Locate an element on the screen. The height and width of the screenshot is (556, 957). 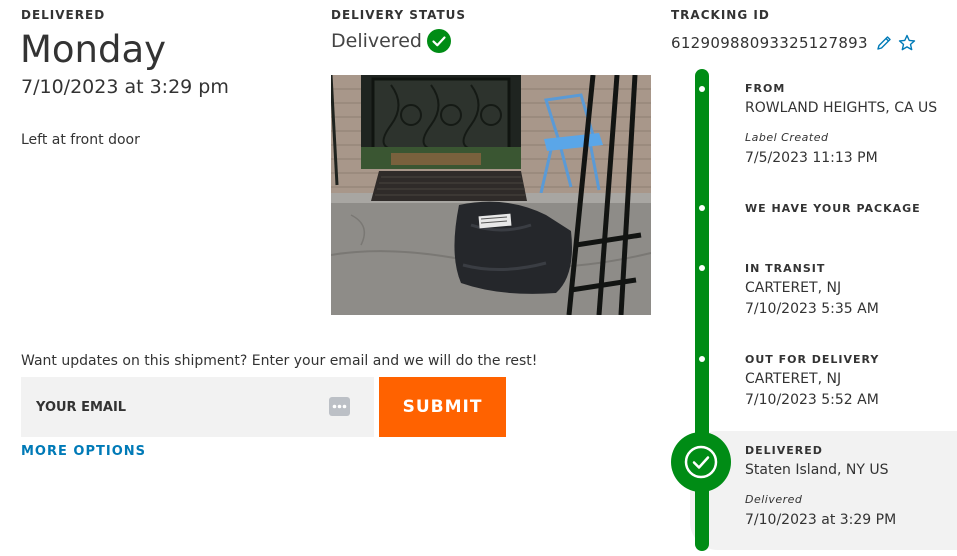
timeline-event-location: Staten Island, NY US is located at coordinates (817, 470).